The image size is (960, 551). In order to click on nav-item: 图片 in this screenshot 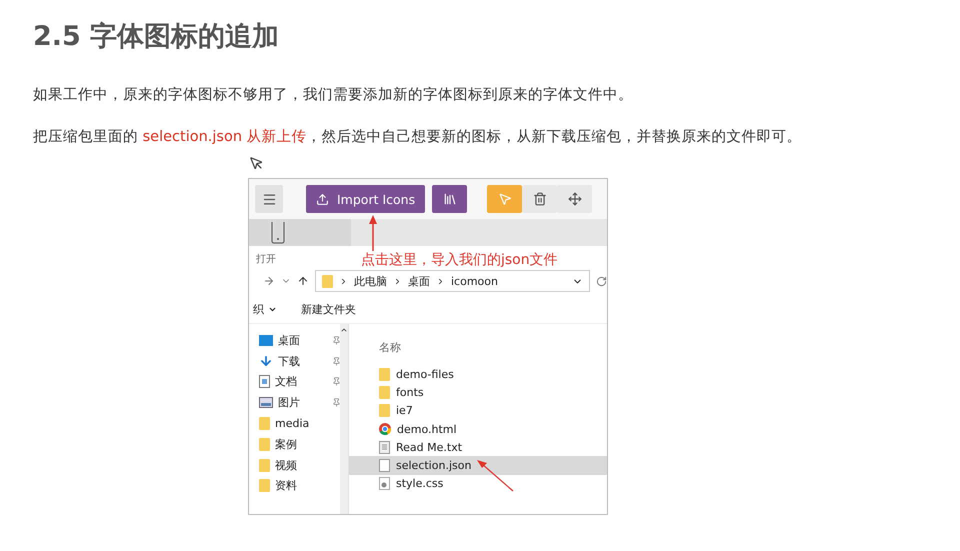, I will do `click(295, 403)`.